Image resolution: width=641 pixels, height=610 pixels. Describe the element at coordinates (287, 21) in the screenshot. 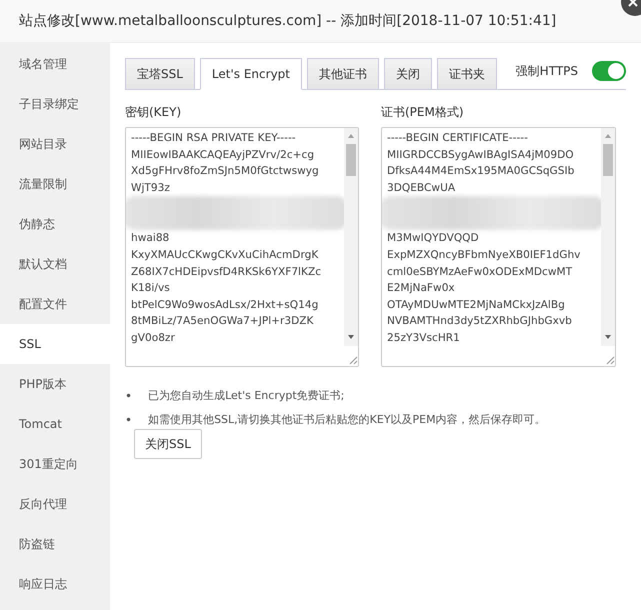

I see `window-title: 站点修改[www.metalballoonsculptures.com] -- 添加时间[2018-11-07 10:51:41]` at that location.